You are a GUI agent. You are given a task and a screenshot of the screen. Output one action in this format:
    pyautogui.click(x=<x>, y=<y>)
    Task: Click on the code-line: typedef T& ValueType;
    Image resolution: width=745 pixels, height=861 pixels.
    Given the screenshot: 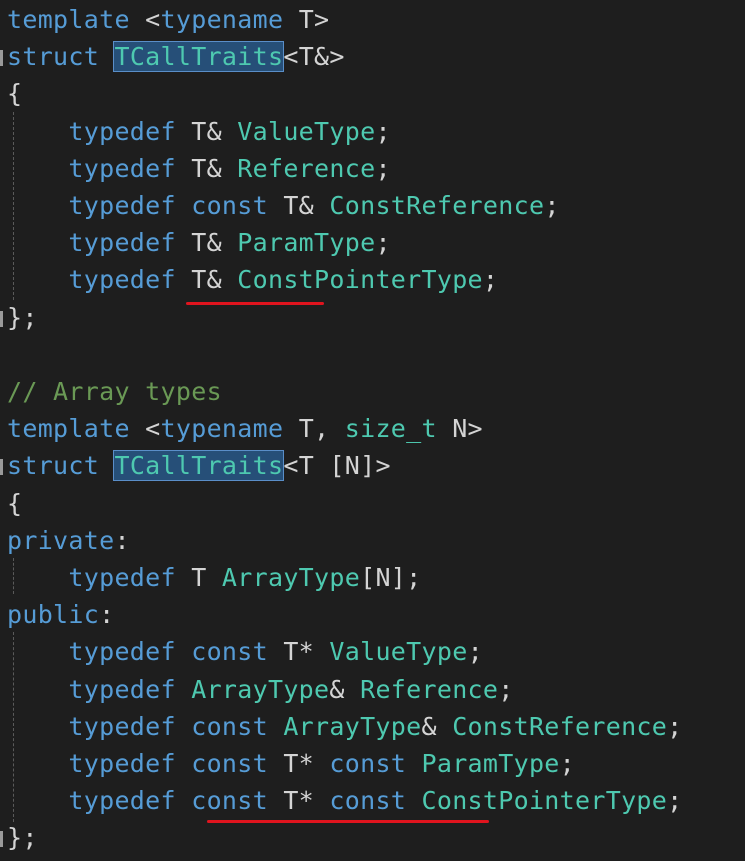 What is the action you would take?
    pyautogui.click(x=199, y=131)
    